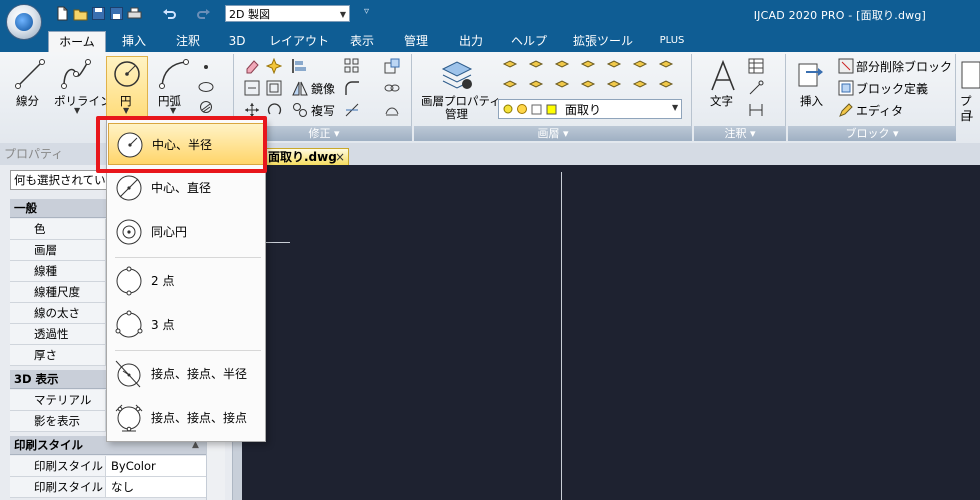  I want to click on properties-tool-label-2: ユ, so click(968, 114).